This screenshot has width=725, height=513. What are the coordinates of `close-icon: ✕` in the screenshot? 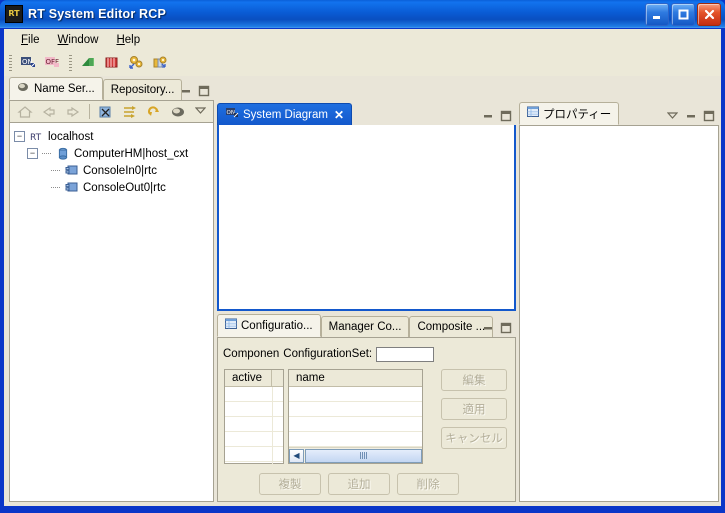 It's located at (339, 115).